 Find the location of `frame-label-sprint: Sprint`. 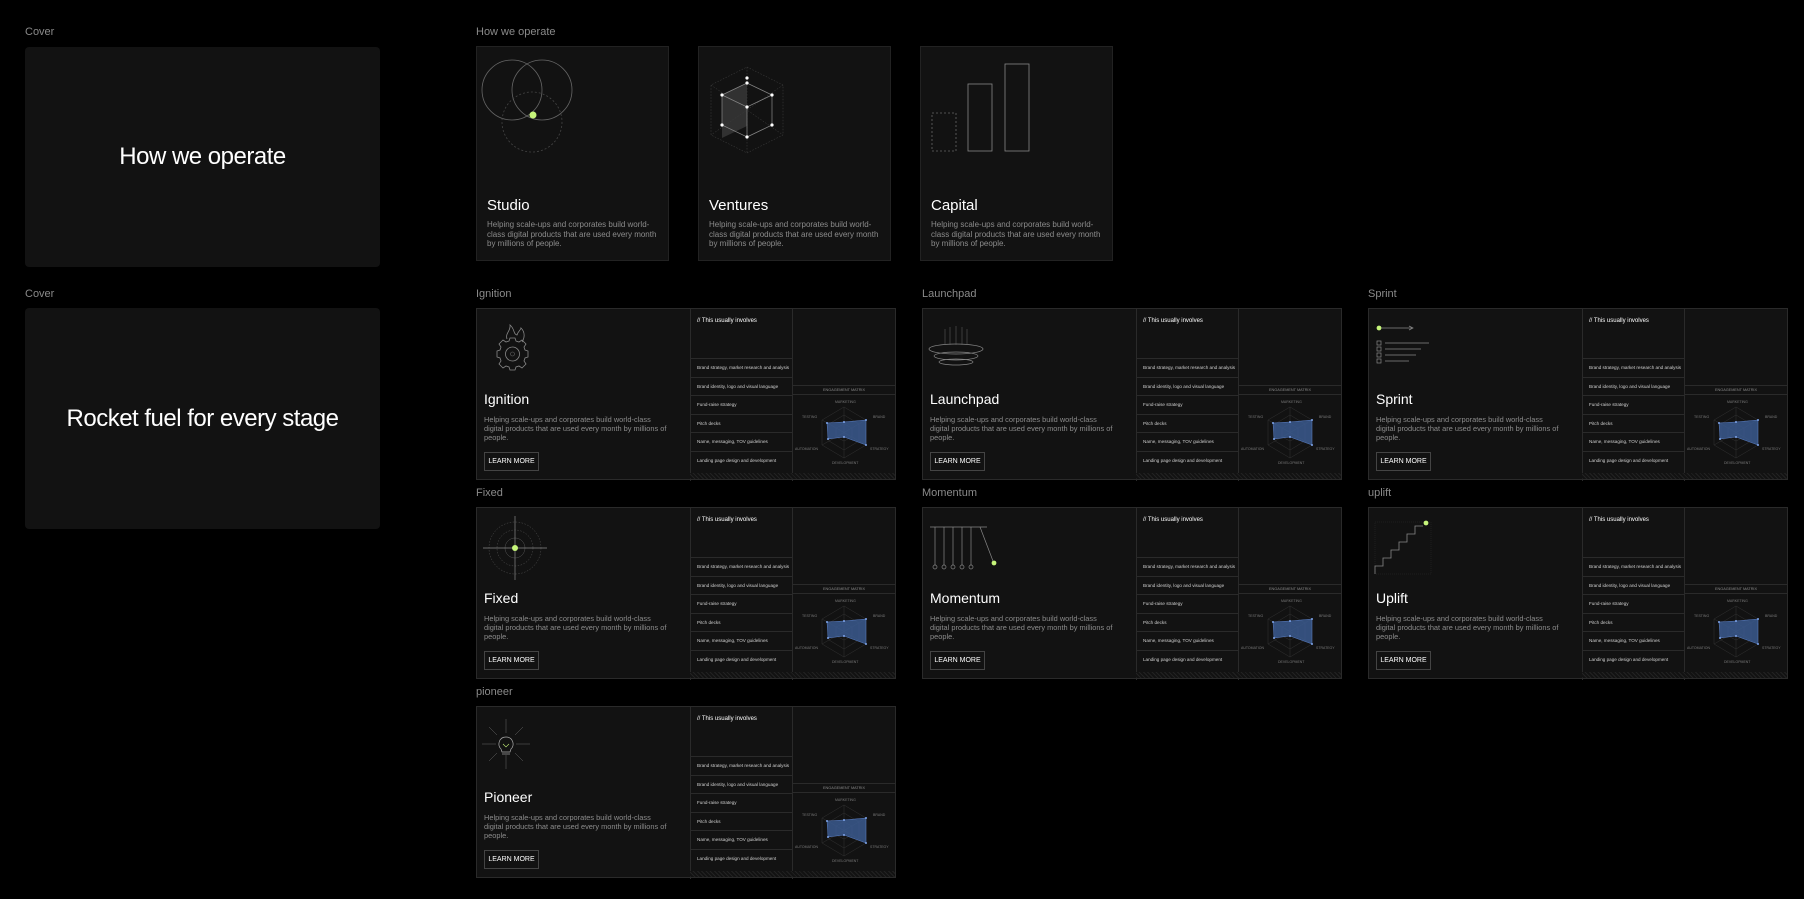

frame-label-sprint: Sprint is located at coordinates (1382, 294).